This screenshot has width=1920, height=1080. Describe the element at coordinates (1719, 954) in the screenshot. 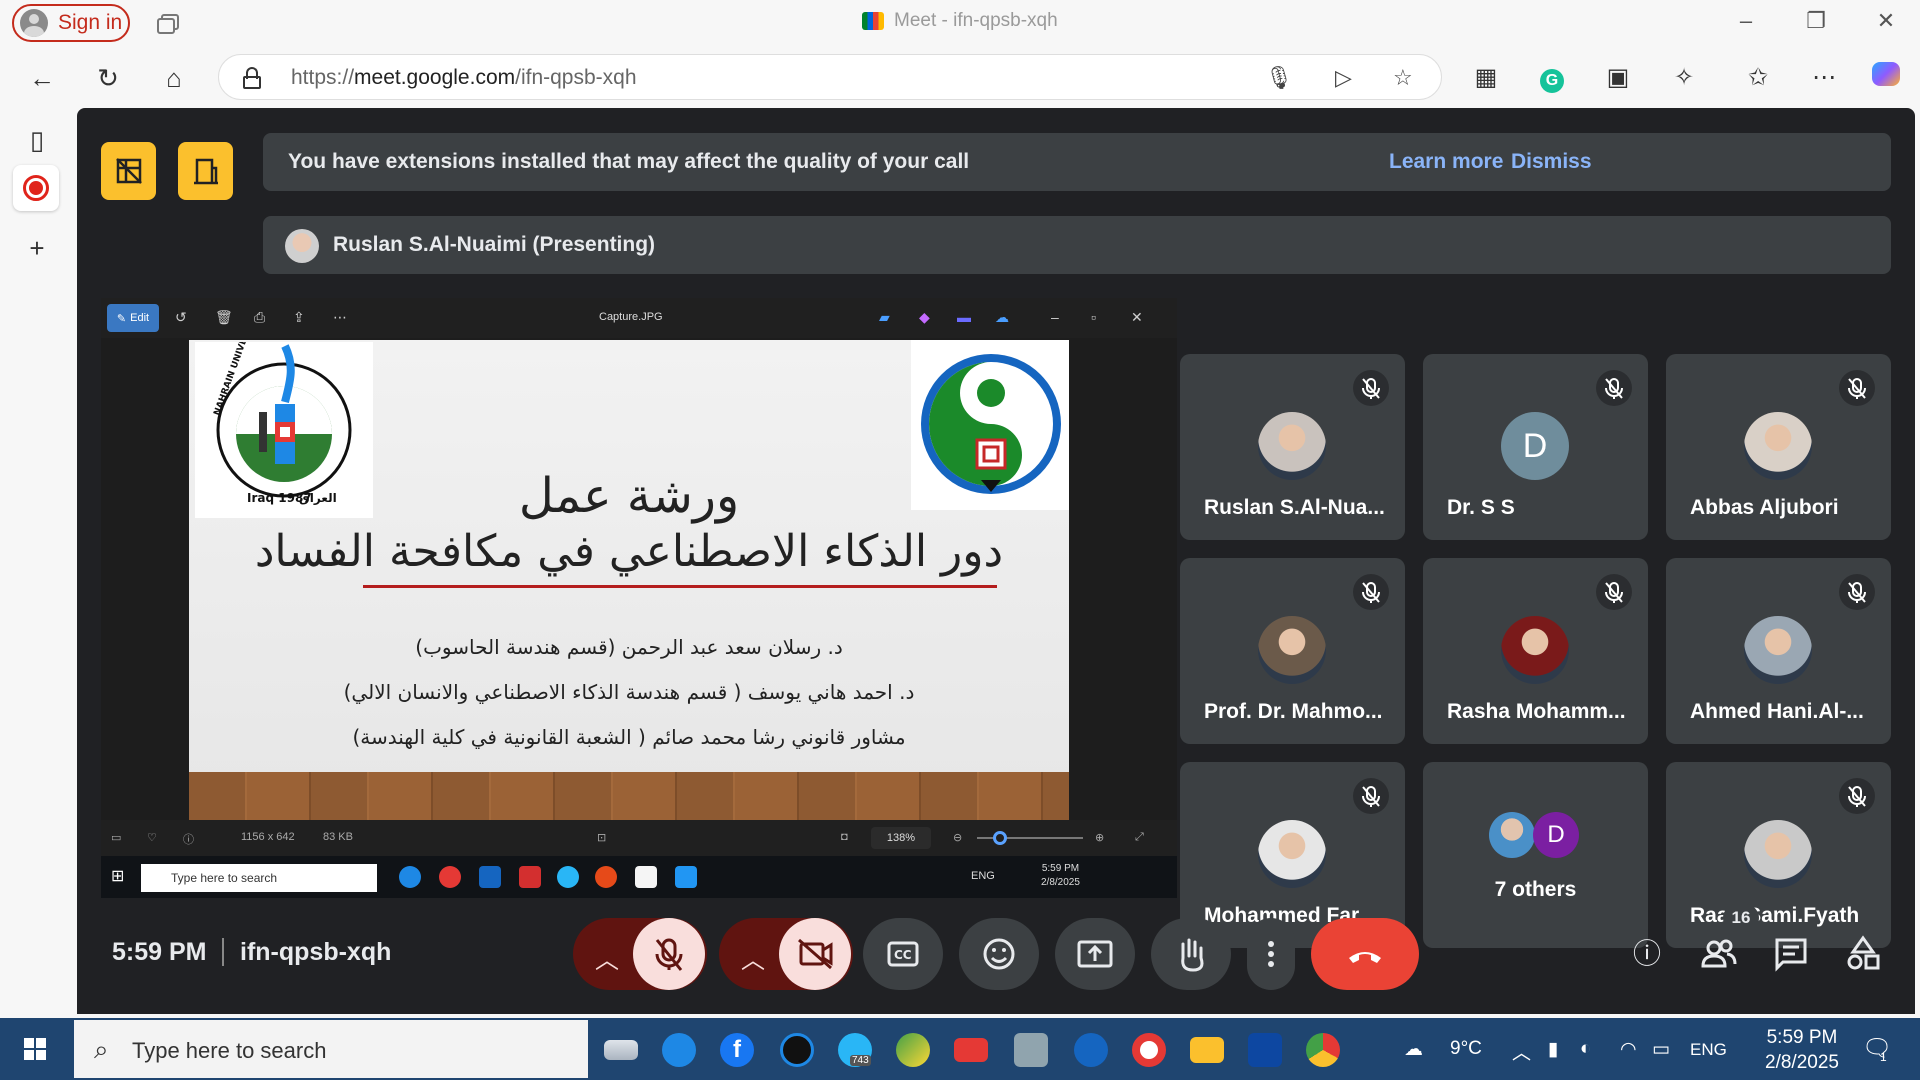

I see `people-icon` at that location.